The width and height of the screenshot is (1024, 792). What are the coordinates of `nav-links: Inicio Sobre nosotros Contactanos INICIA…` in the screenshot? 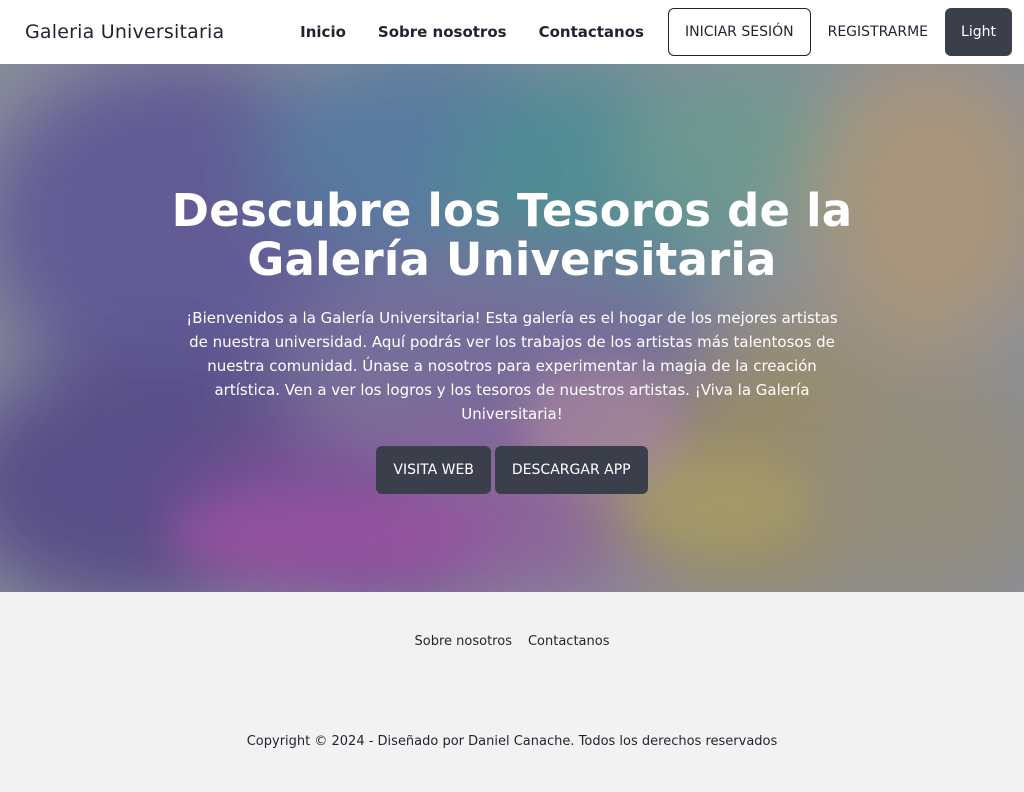 It's located at (656, 32).